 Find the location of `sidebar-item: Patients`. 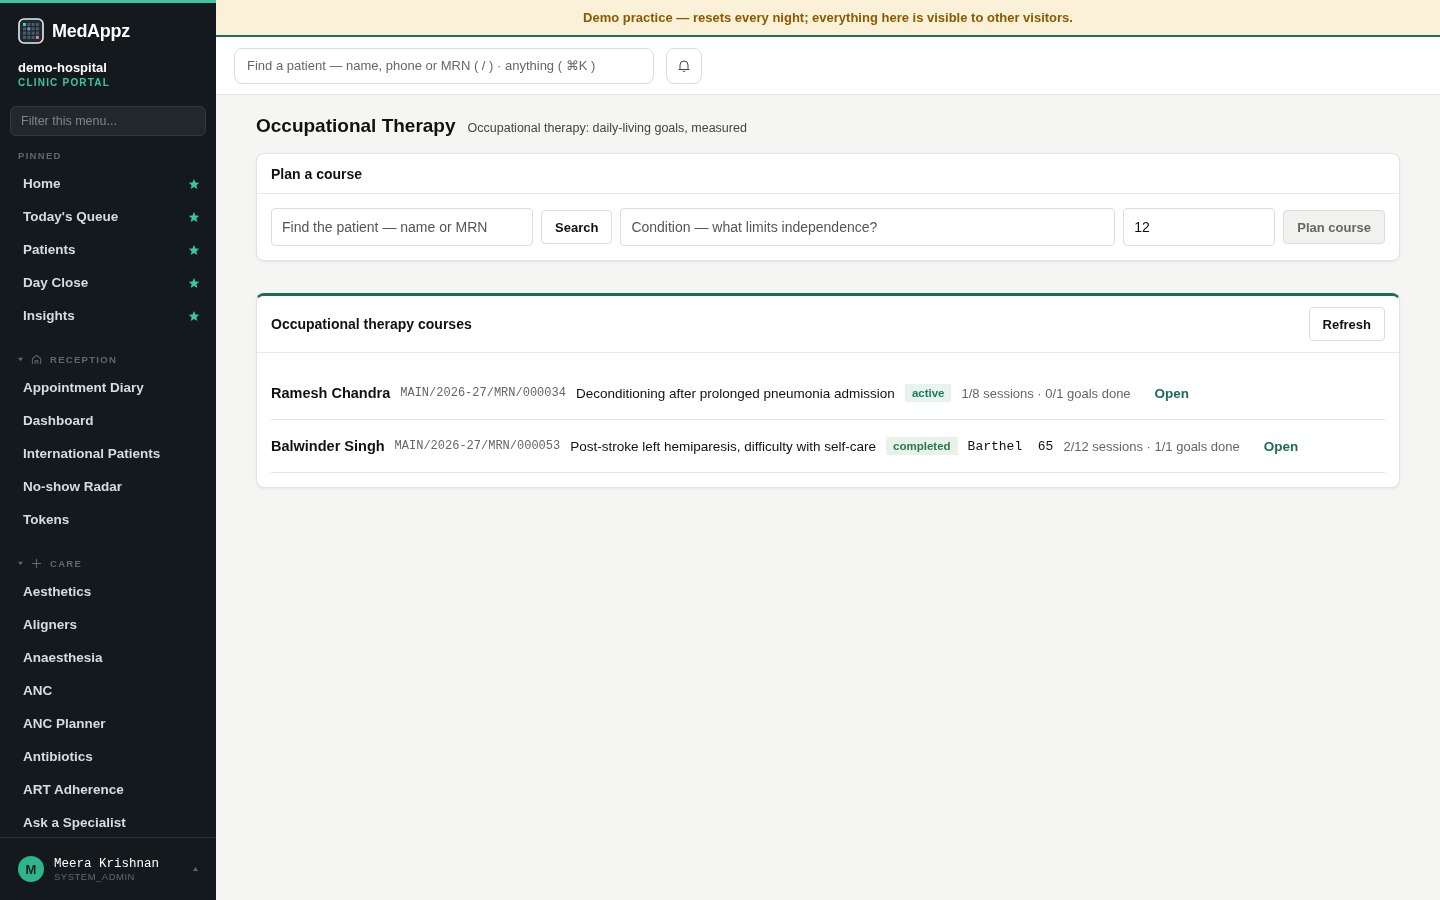

sidebar-item: Patients is located at coordinates (108, 249).